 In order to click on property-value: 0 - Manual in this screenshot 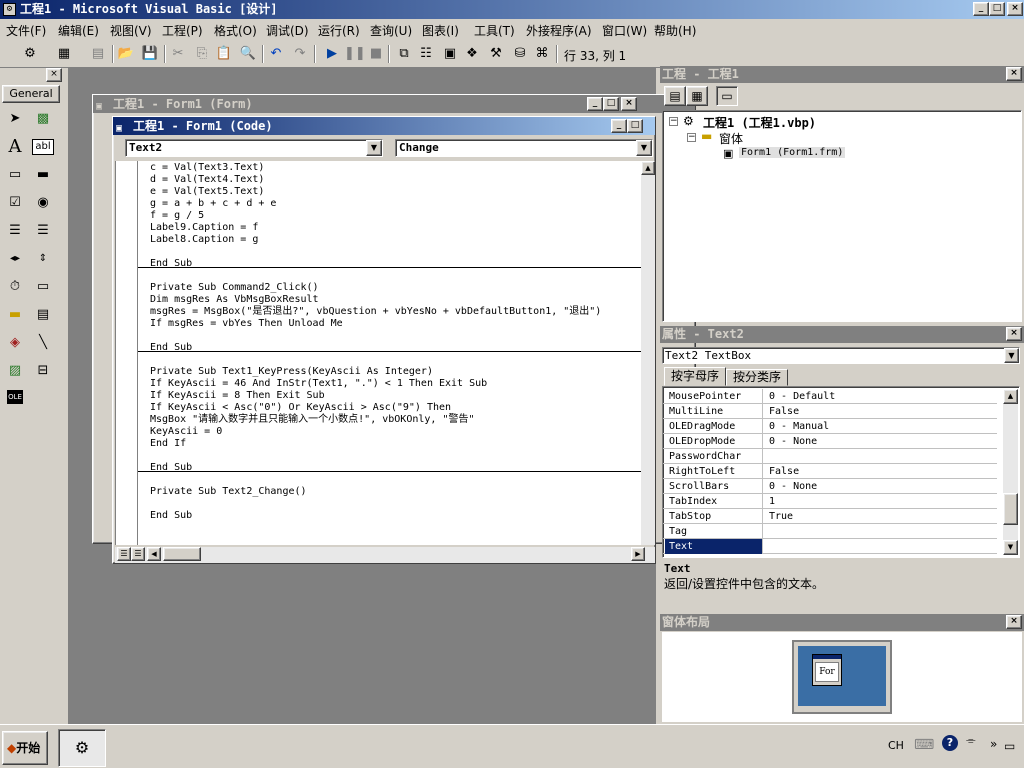, I will do `click(882, 426)`.